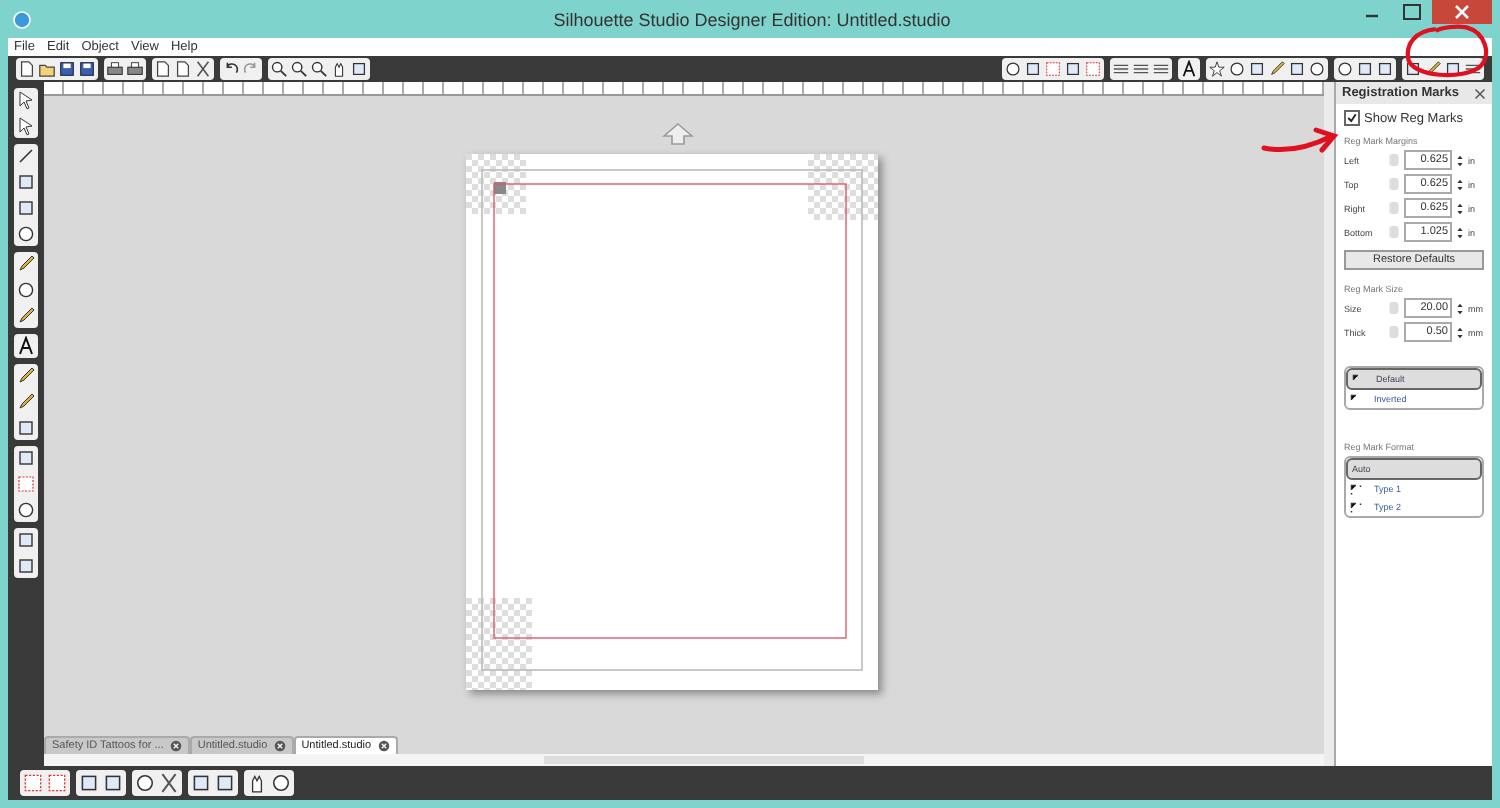 Image resolution: width=1500 pixels, height=808 pixels. I want to click on checkbox, so click(1352, 118).